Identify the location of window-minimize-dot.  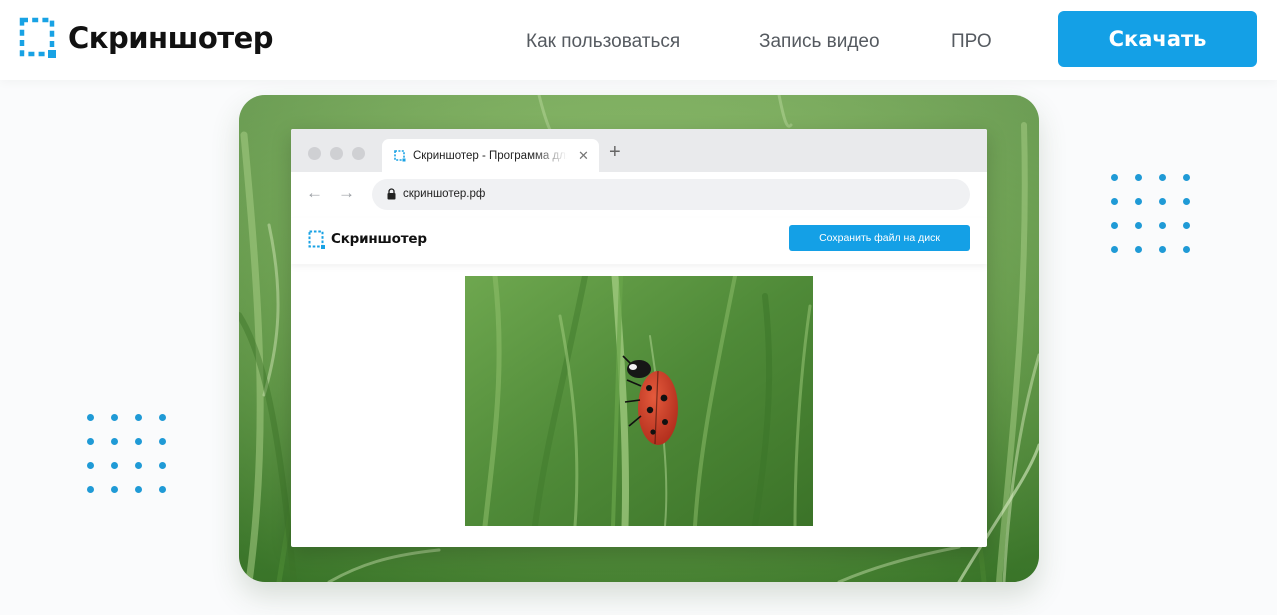
(336, 153).